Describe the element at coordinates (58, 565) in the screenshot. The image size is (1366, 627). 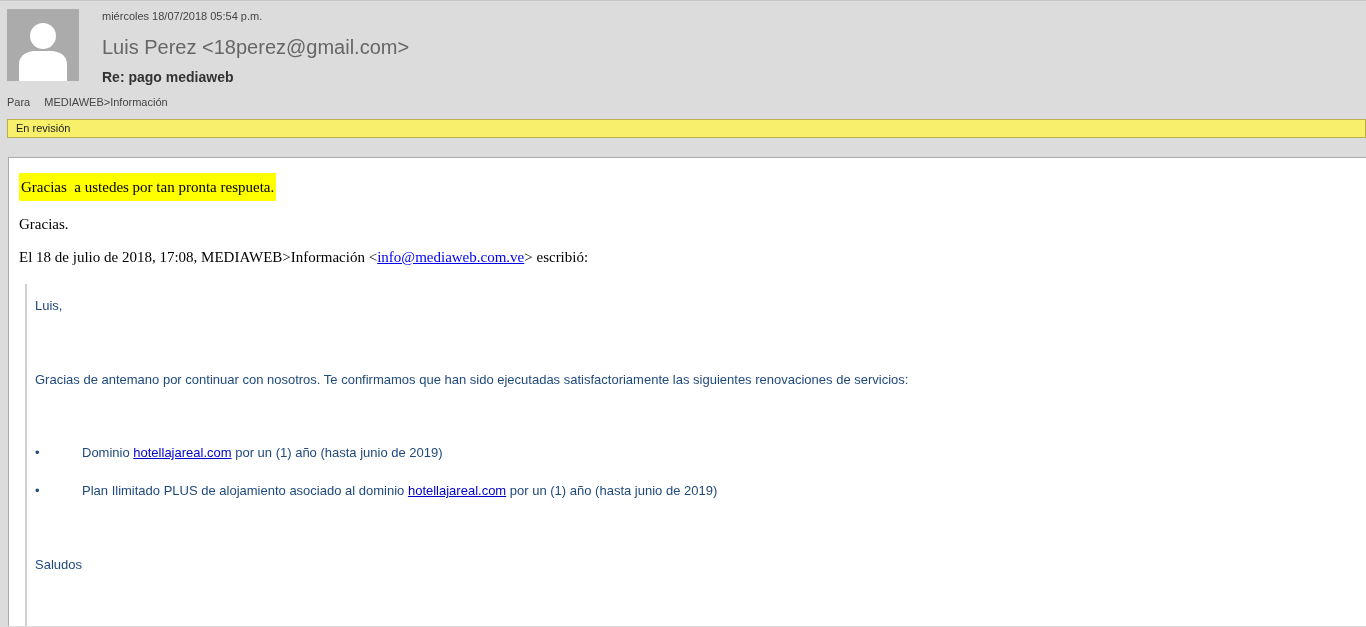
I see `quote-closing: Saludos` at that location.